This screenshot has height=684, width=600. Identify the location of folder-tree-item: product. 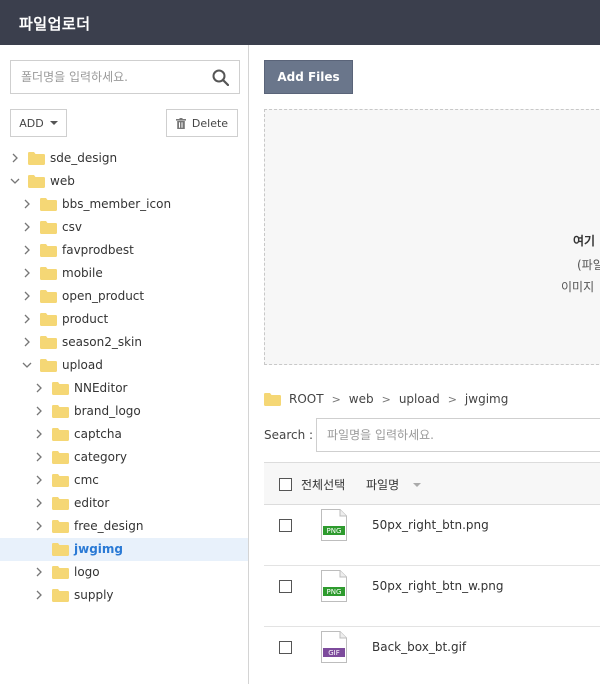
(124, 319).